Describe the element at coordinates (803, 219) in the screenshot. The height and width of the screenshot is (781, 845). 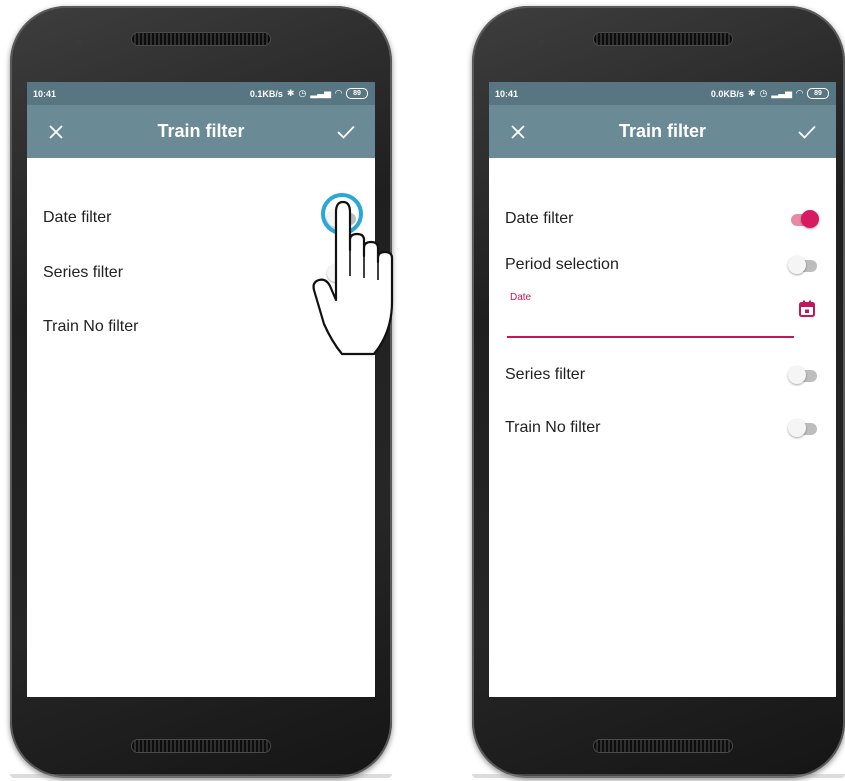
I see `date-filter-switch` at that location.